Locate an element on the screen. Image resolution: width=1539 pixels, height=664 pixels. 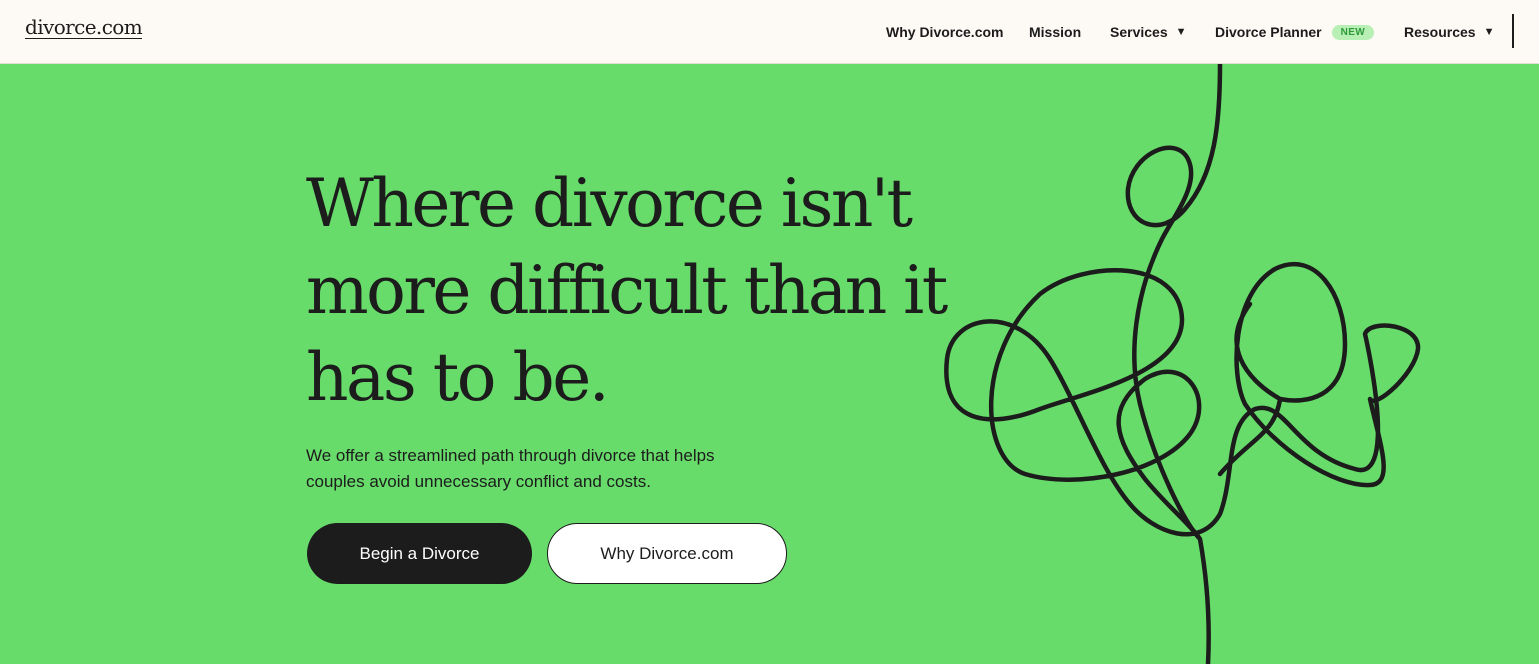
nav-resources: Resources ▼ is located at coordinates (1449, 32).